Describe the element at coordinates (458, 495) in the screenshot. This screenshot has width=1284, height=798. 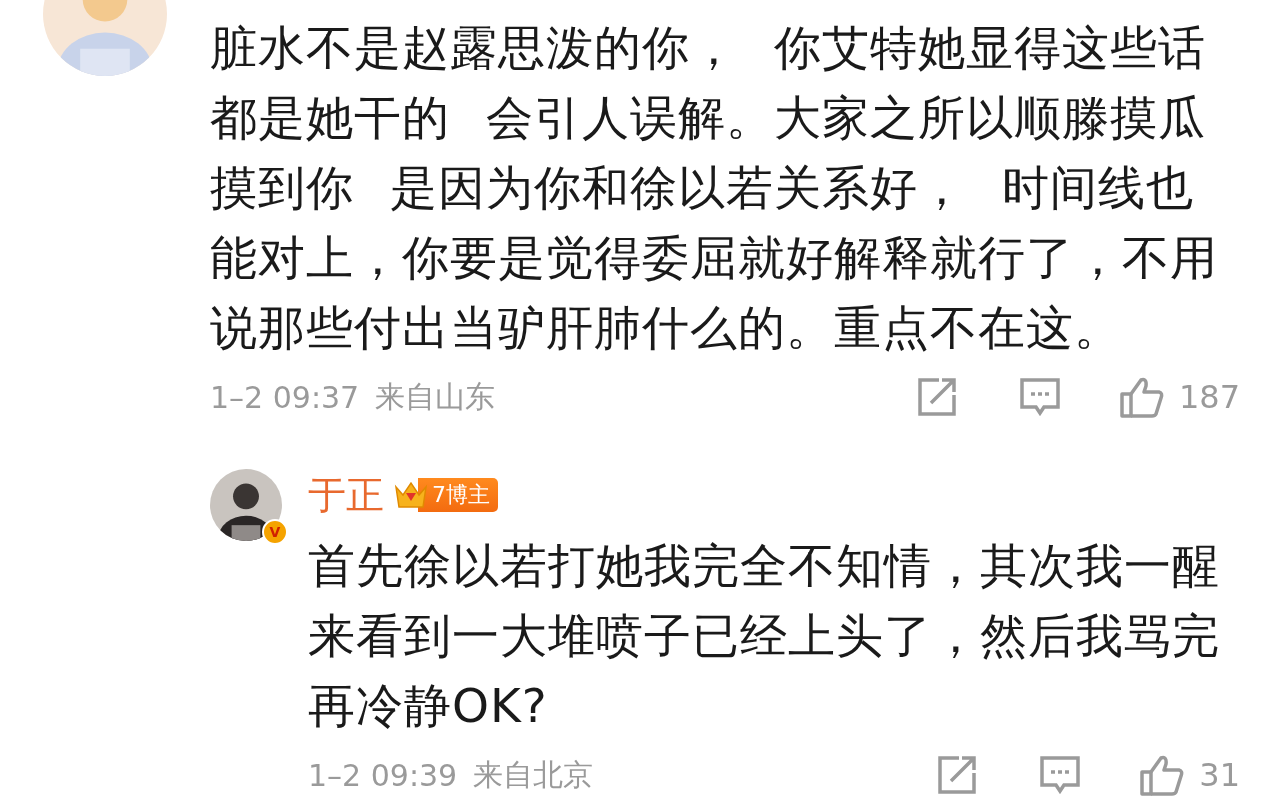
I see `blogger-badge: 7博主` at that location.